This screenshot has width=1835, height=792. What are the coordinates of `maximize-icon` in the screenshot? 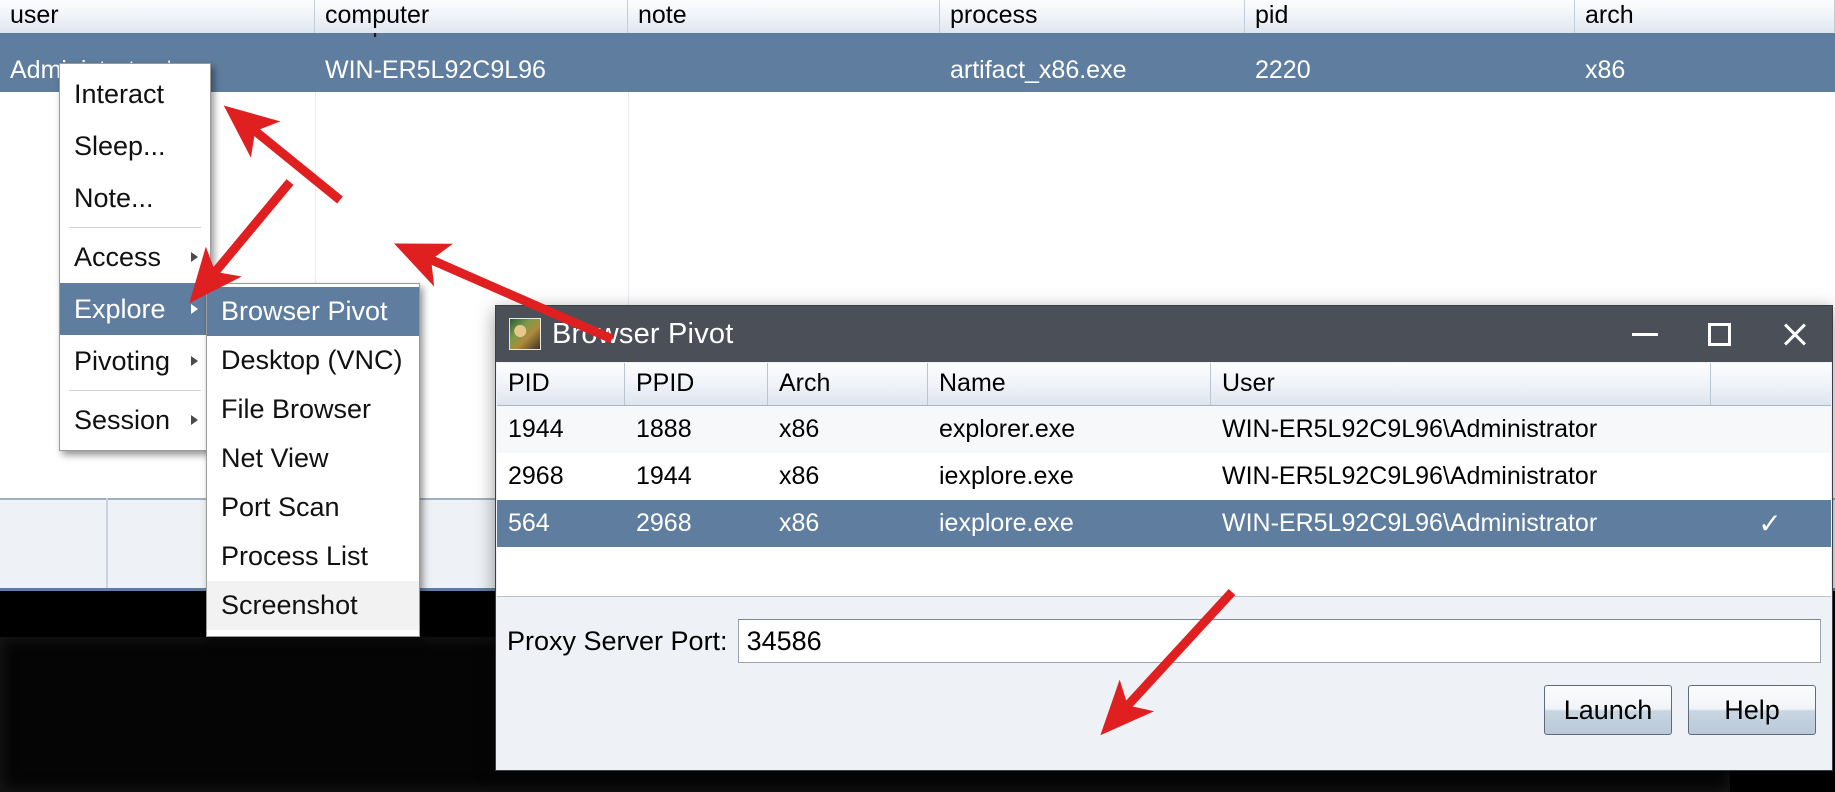 It's located at (1719, 334).